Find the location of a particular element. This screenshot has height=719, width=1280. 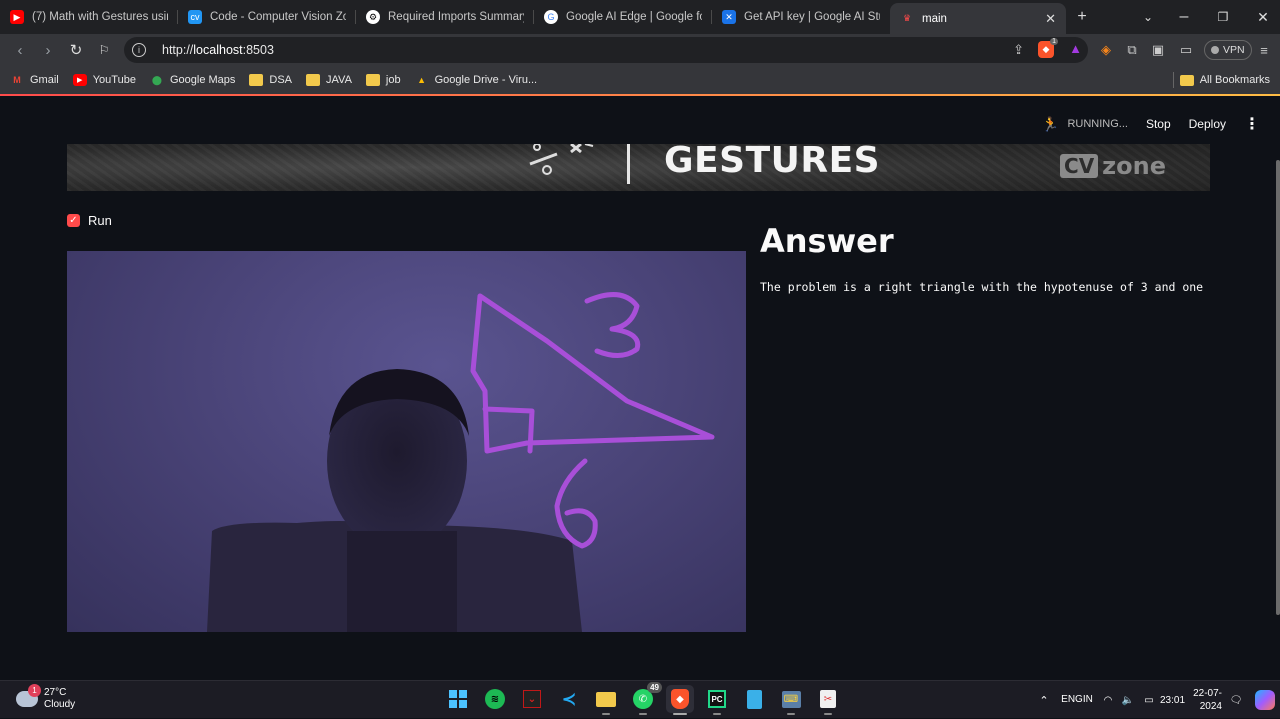

clock: 23:01 22-07-2024 is located at coordinates (1191, 700).